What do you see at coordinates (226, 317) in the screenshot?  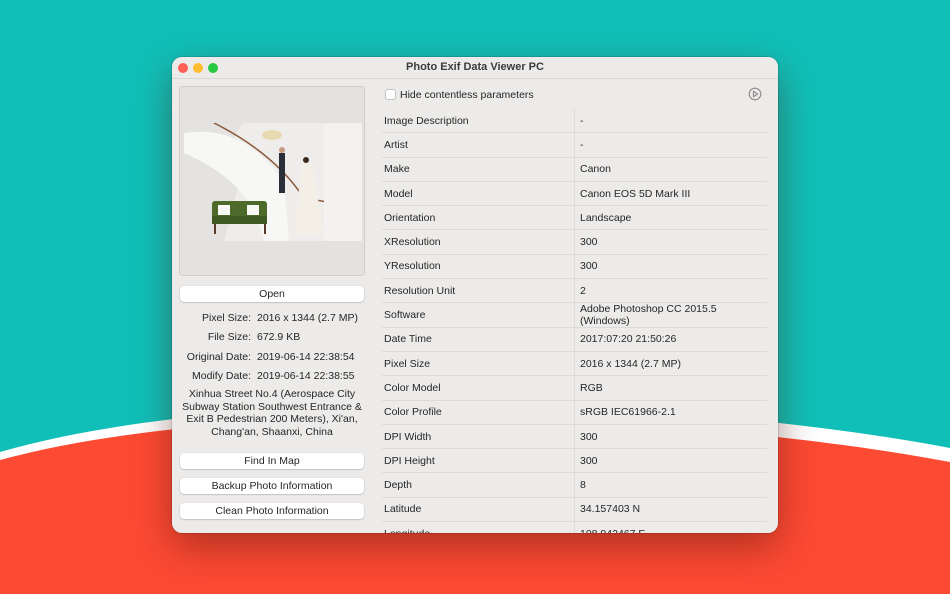 I see `info-label: Pixel Size:` at bounding box center [226, 317].